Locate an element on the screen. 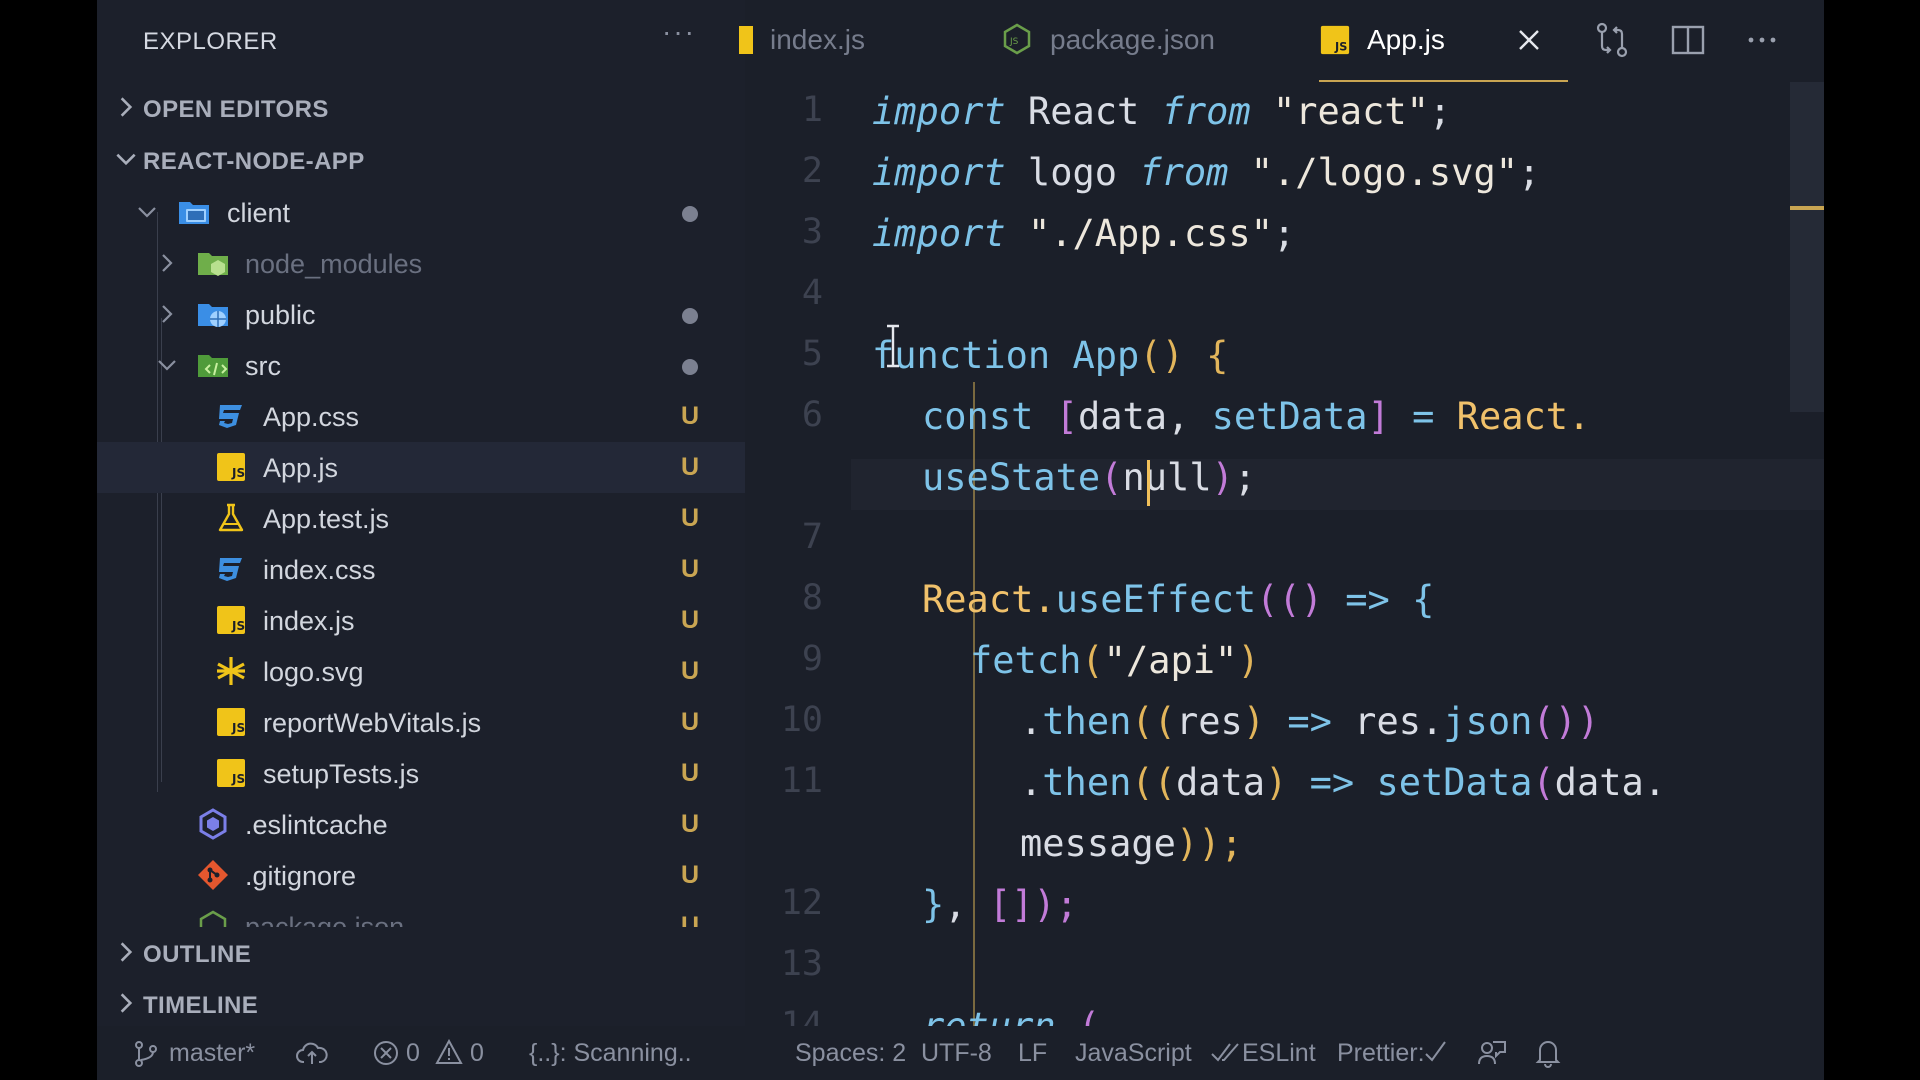 The image size is (1920, 1080). token-bracket: ); is located at coordinates (1055, 904).